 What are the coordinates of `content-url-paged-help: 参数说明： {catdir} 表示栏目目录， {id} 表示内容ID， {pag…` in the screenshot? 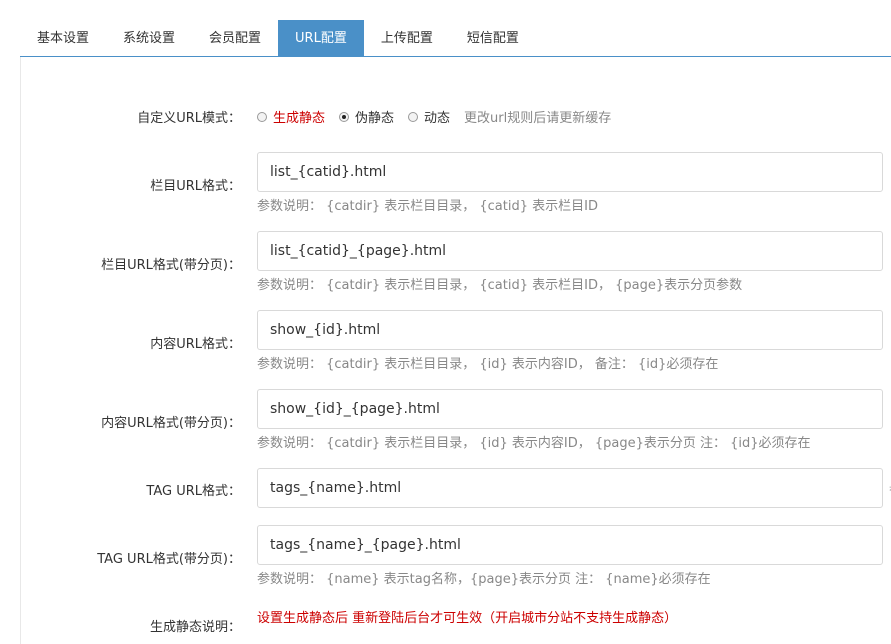 It's located at (534, 443).